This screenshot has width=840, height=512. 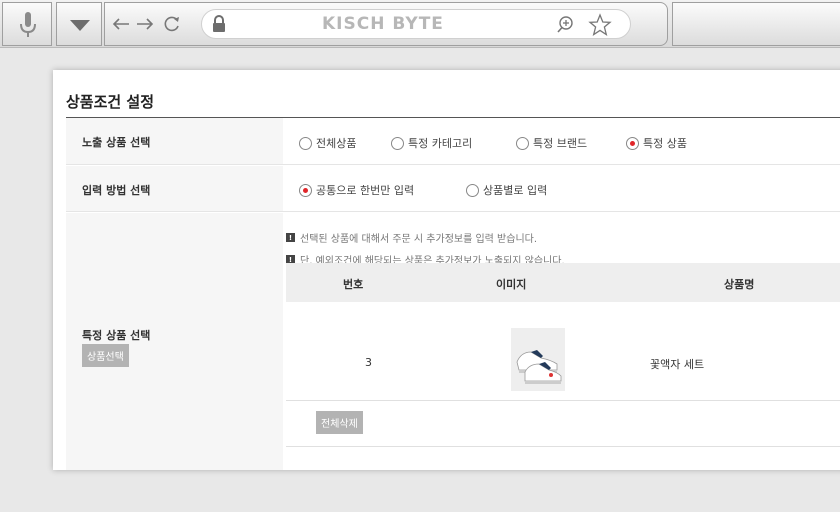 I want to click on cell-number: 3, so click(x=368, y=362).